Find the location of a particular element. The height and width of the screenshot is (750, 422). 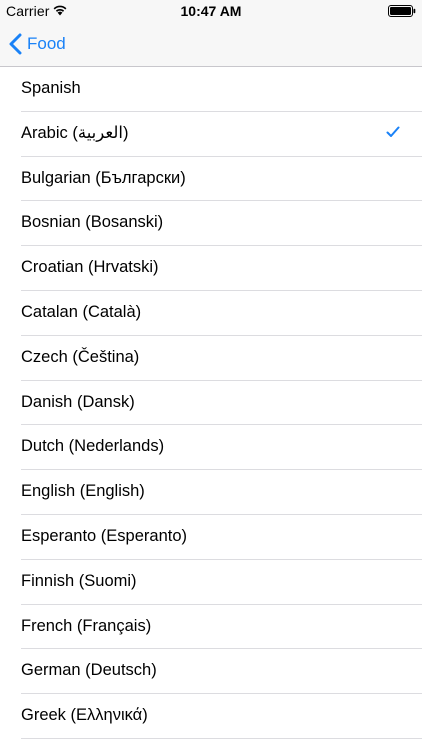

language-row: German (Deutsch) is located at coordinates (211, 672).